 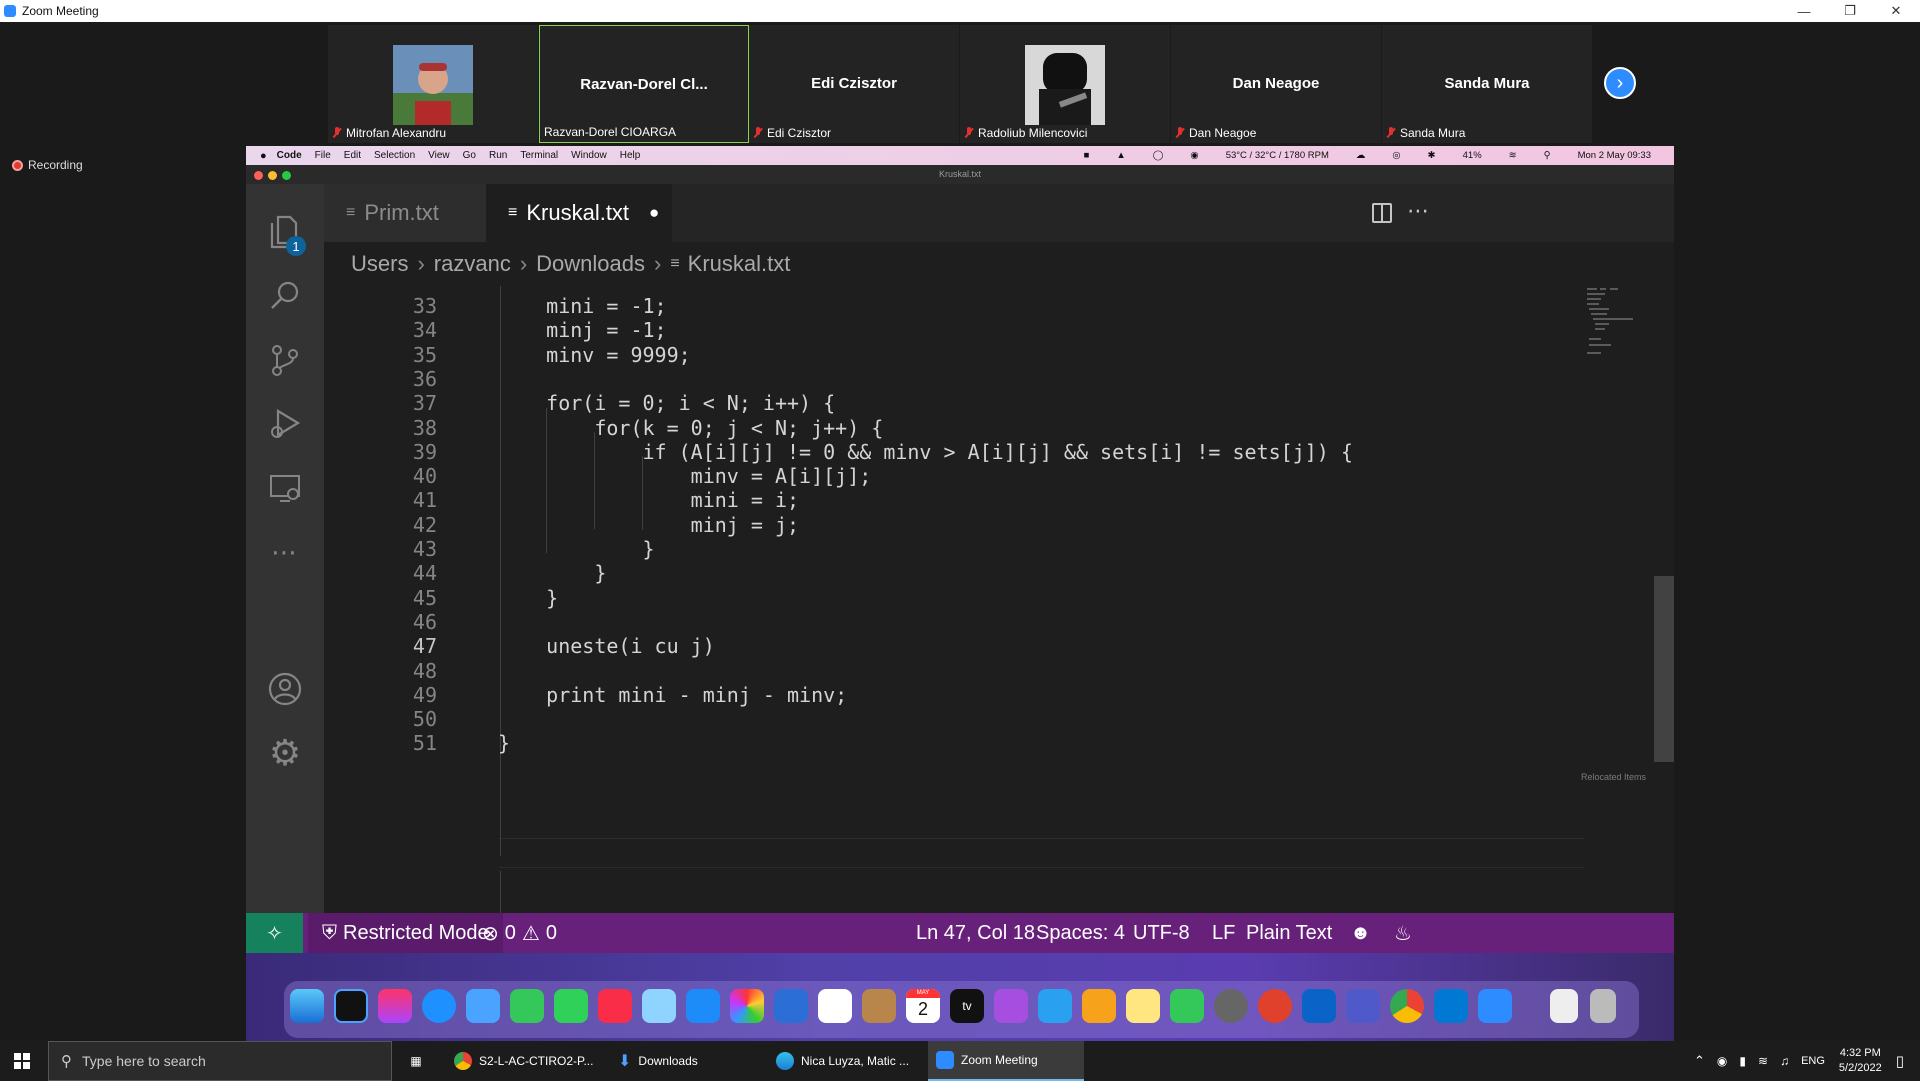 I want to click on safari-icon, so click(x=439, y=1006).